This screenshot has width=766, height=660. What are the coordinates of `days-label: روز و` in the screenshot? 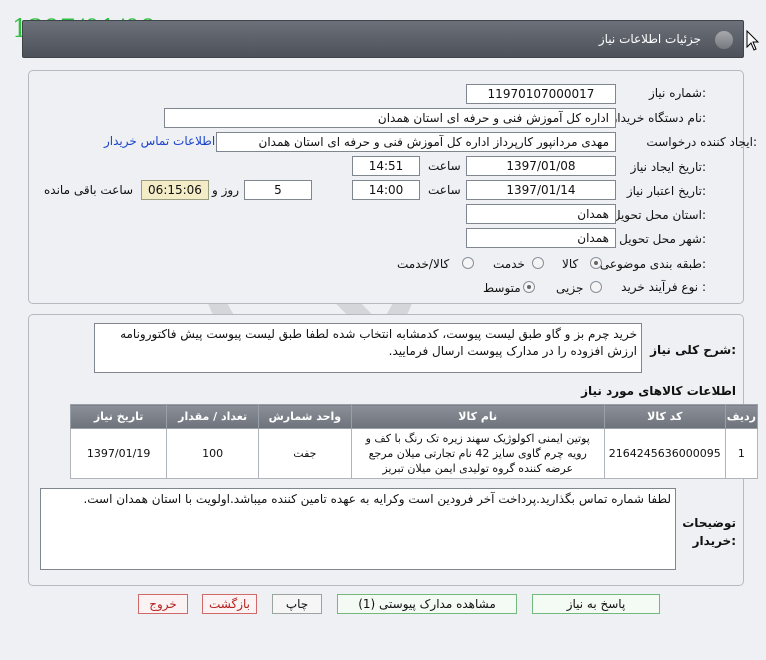 It's located at (225, 190).